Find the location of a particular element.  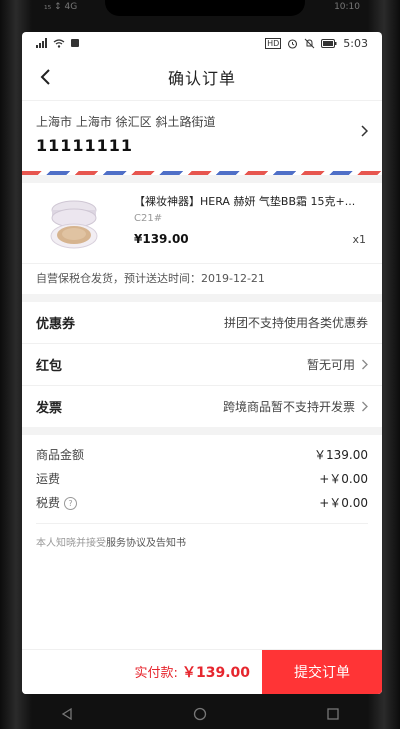

agreement-link: 服务协议及告知书 is located at coordinates (146, 543).